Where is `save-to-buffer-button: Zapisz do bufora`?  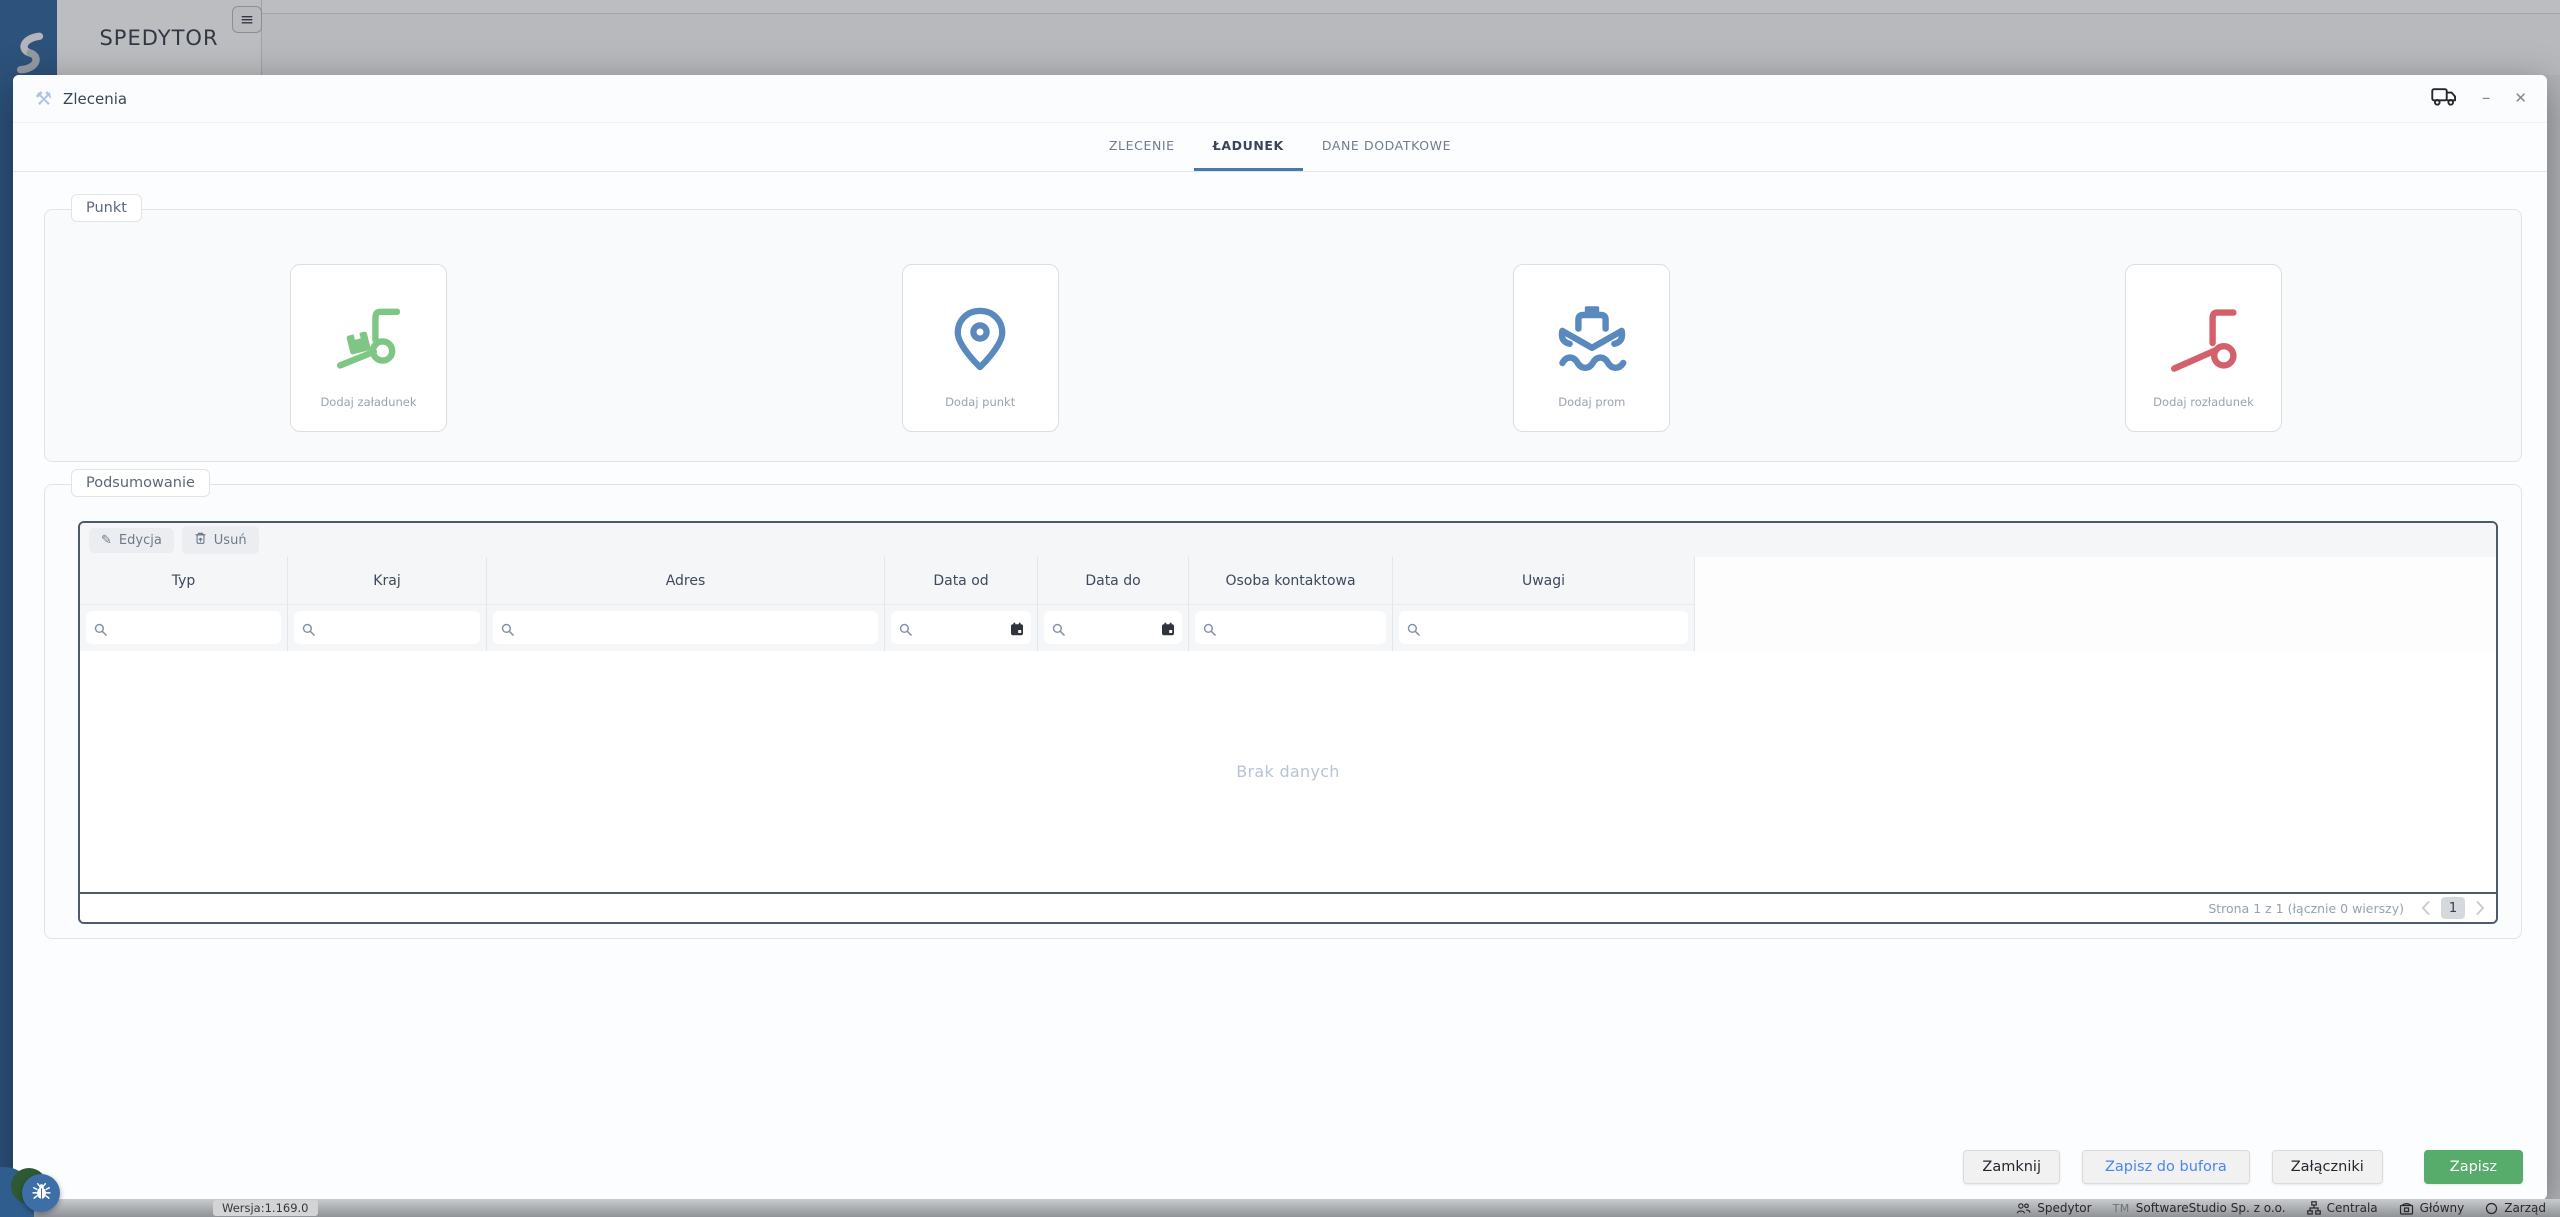 save-to-buffer-button: Zapisz do bufora is located at coordinates (2165, 1167).